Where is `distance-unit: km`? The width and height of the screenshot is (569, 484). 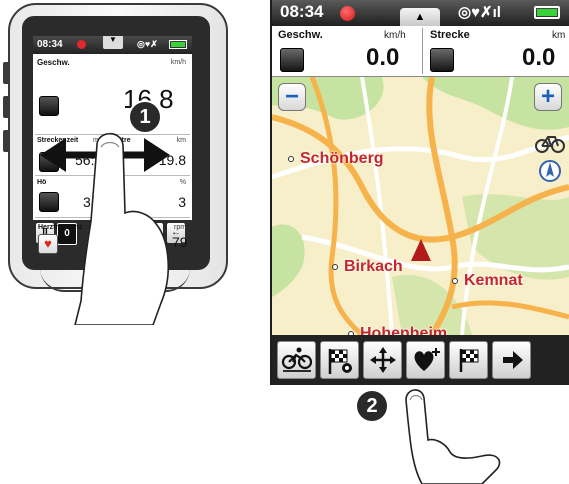 distance-unit: km is located at coordinates (559, 35).